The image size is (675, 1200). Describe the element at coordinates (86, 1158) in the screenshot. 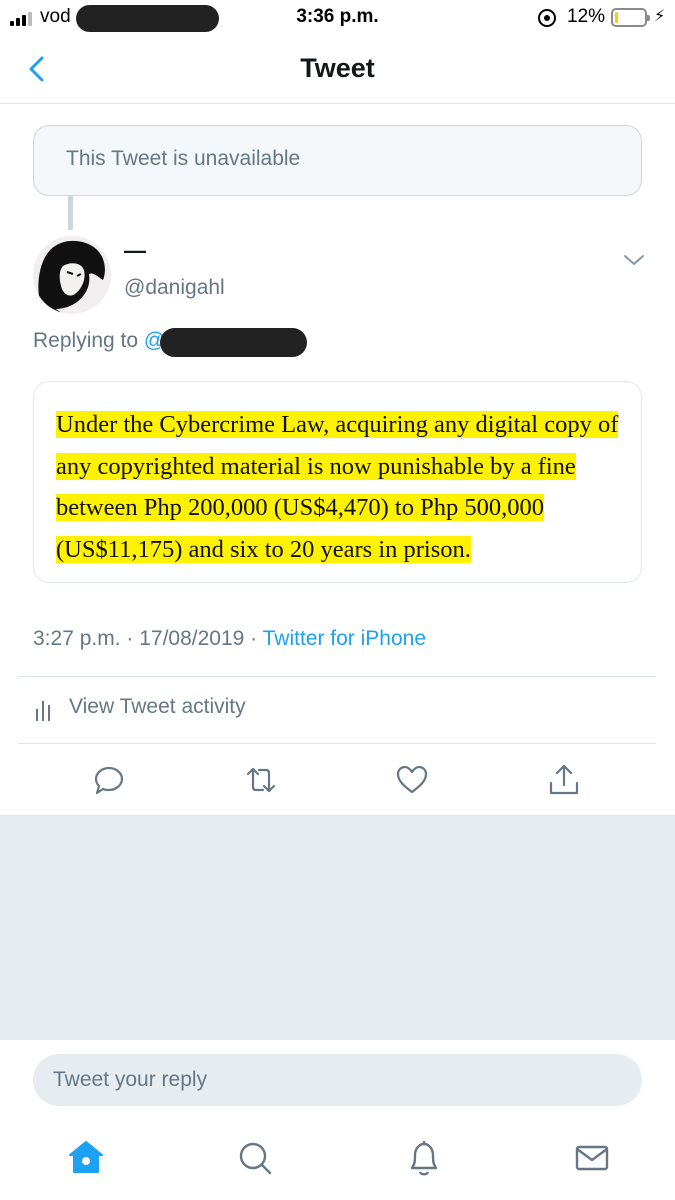

I see `home-icon` at that location.